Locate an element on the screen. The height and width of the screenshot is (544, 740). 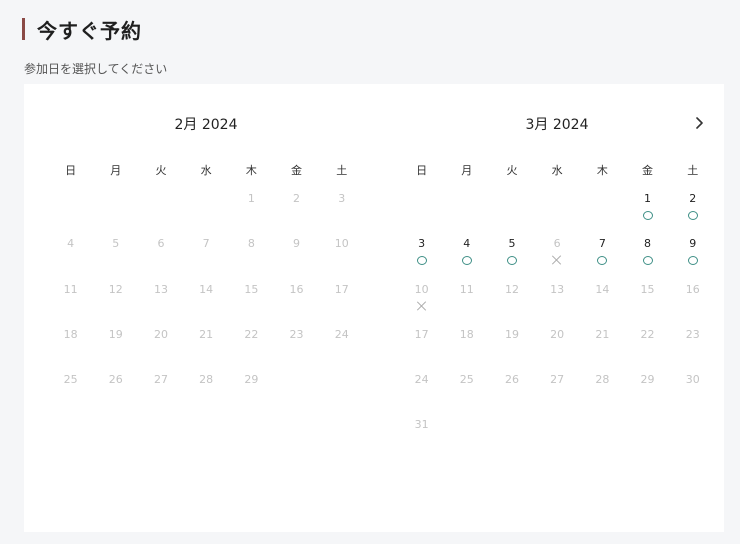
weekday-label: 水 is located at coordinates (206, 170).